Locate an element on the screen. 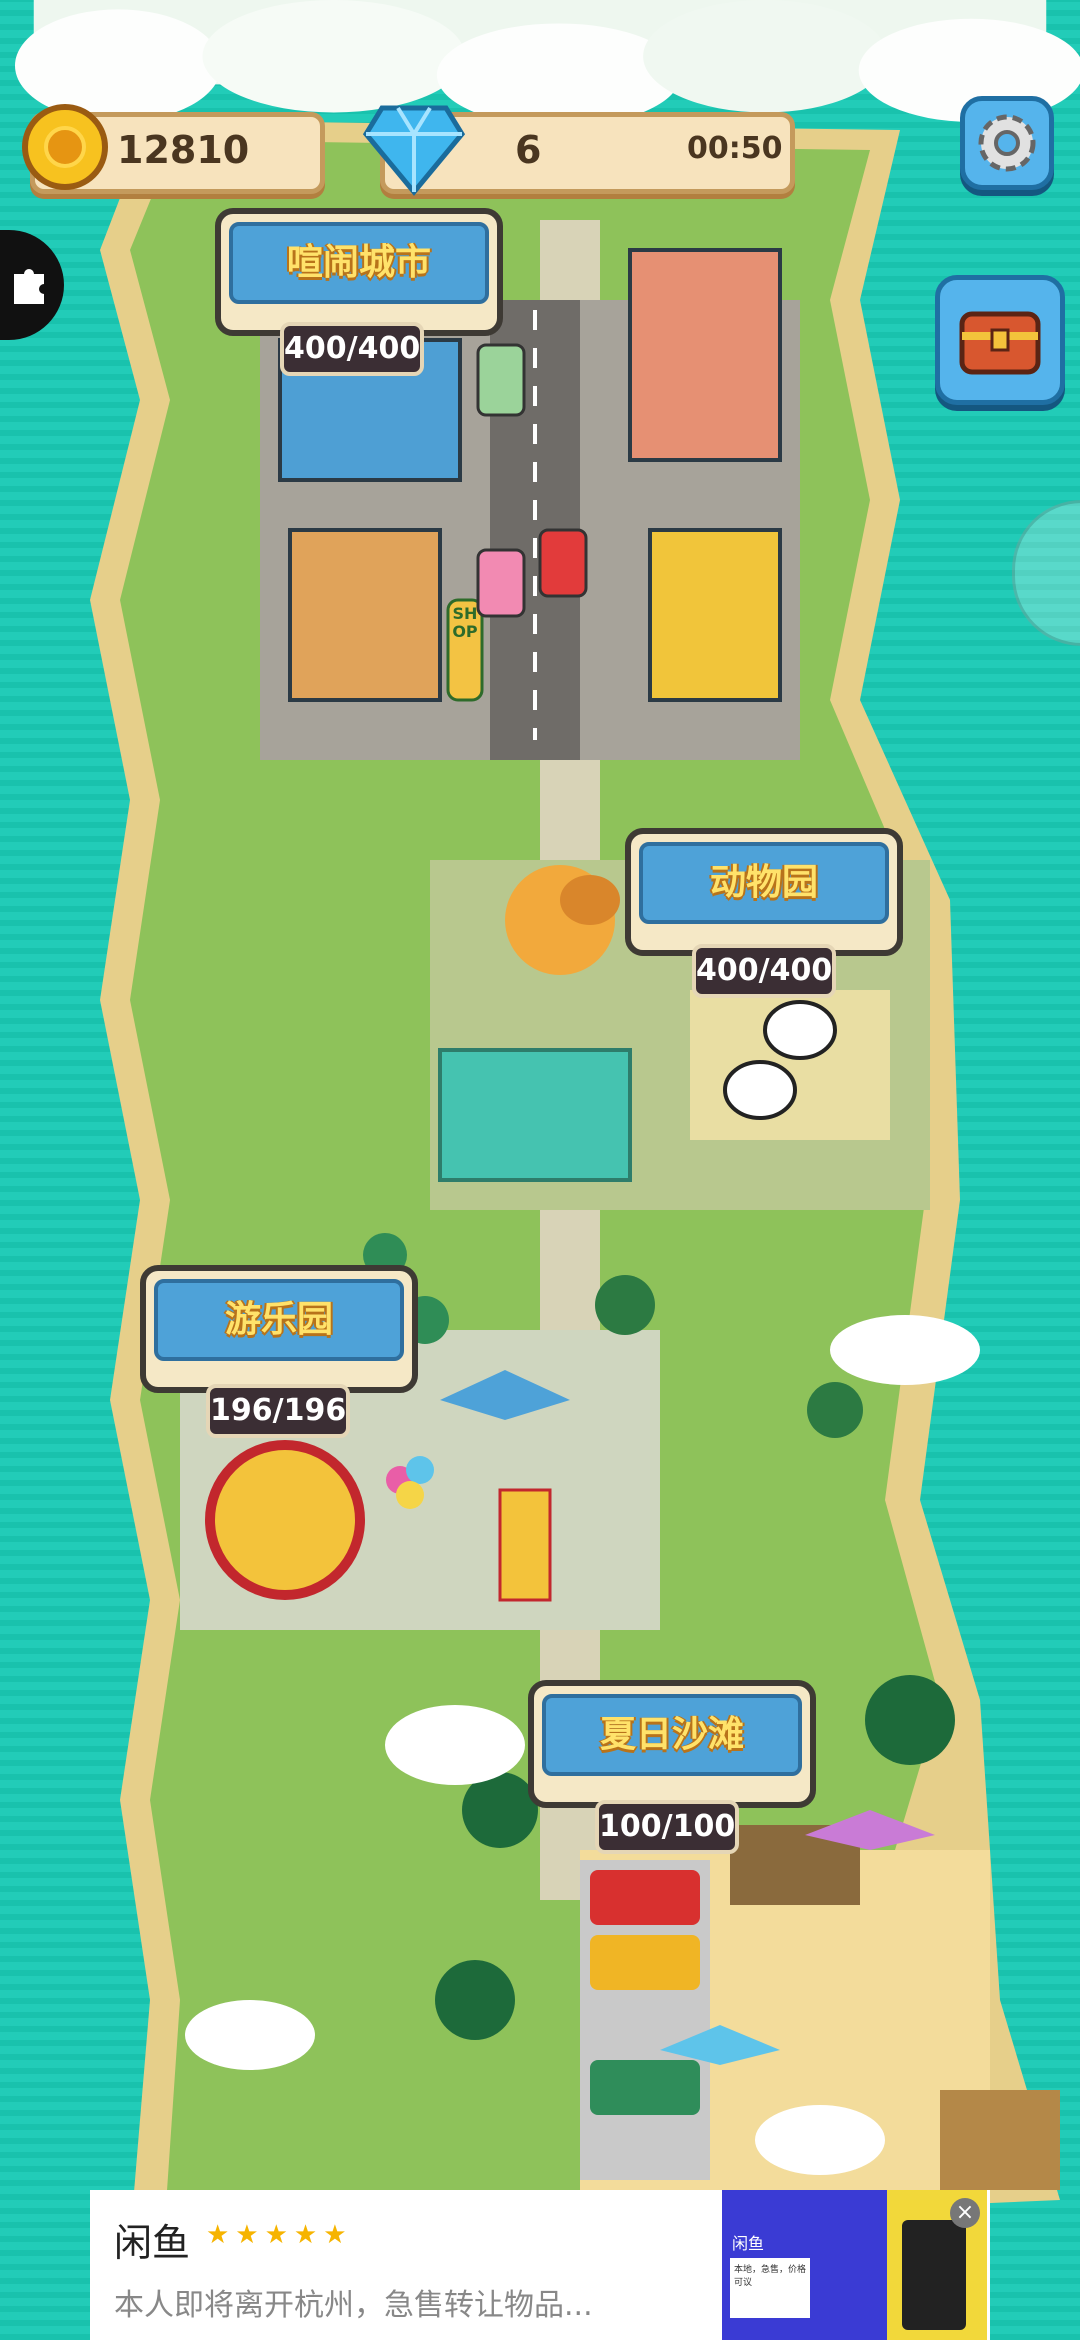  city-building-apartment is located at coordinates (705, 355).